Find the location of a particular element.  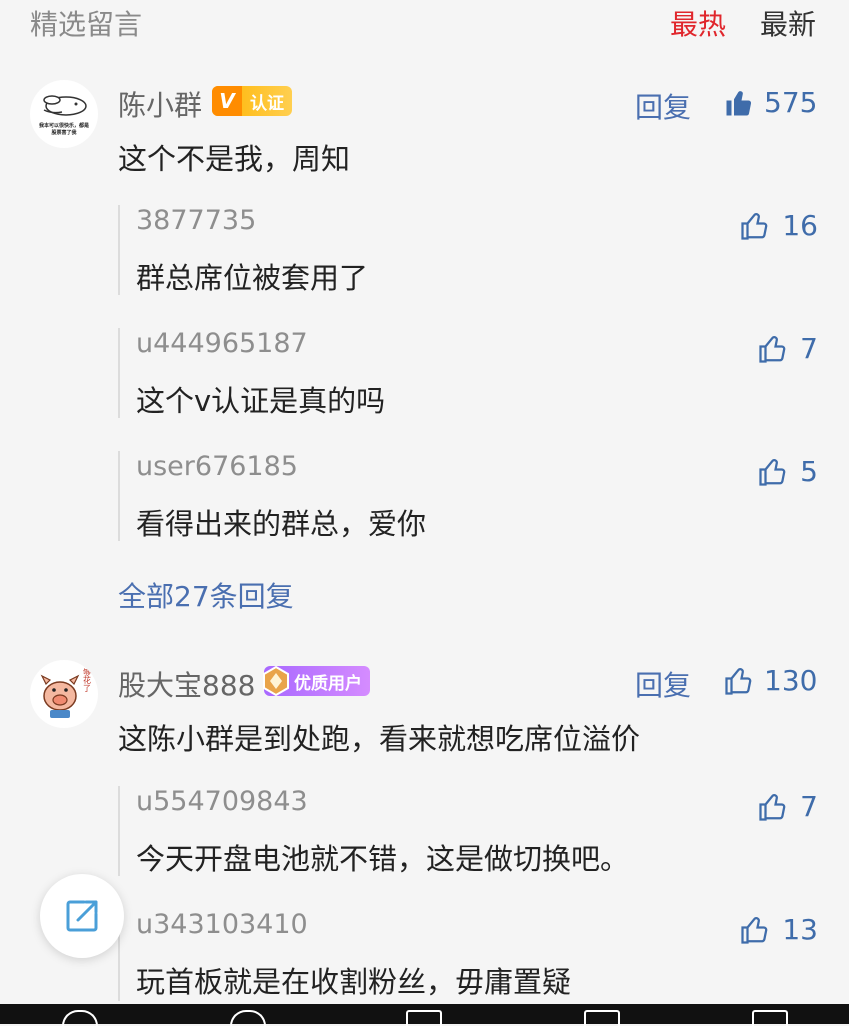

thumbs-up-icon is located at coordinates (739, 103).